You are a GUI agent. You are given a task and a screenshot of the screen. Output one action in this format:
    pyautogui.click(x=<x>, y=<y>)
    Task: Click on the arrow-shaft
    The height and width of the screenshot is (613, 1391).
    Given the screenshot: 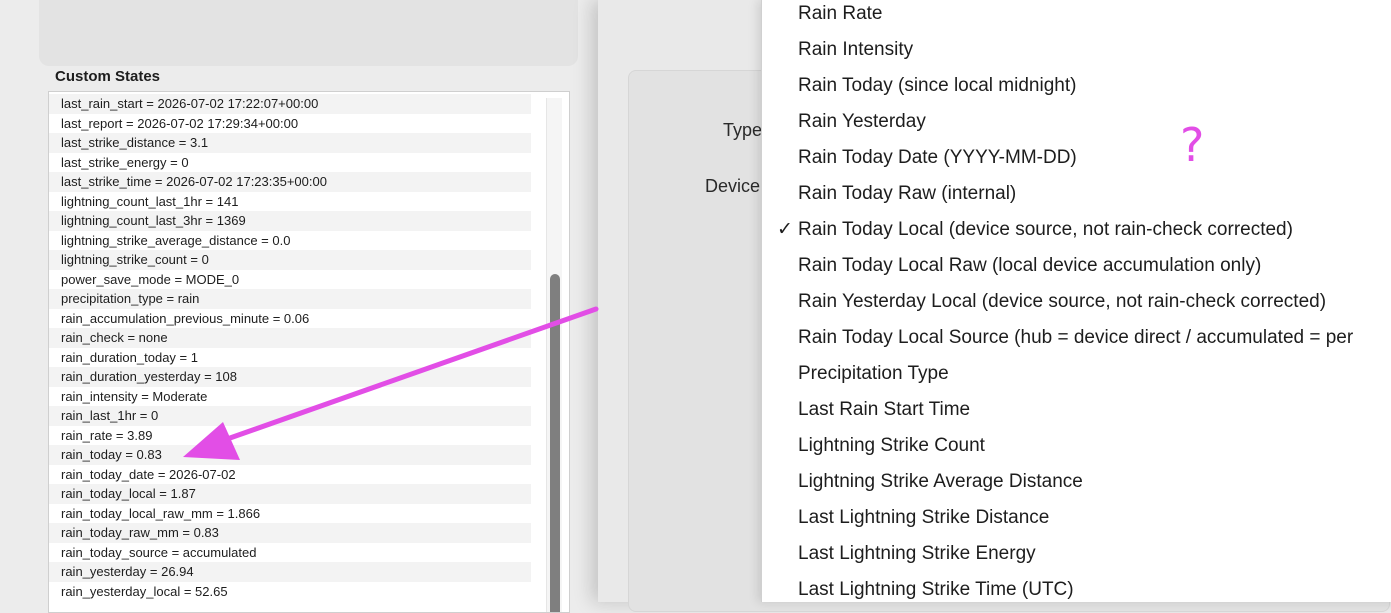 What is the action you would take?
    pyautogui.click(x=413, y=373)
    